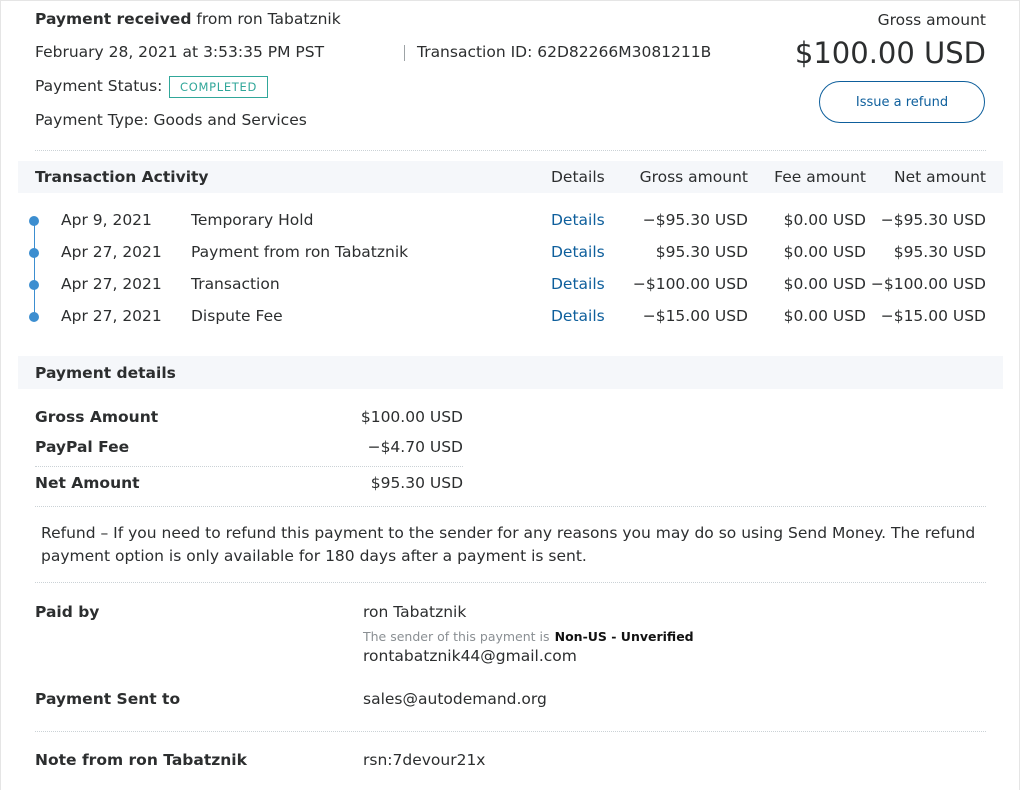  I want to click on paid-by-label: Paid by, so click(67, 612).